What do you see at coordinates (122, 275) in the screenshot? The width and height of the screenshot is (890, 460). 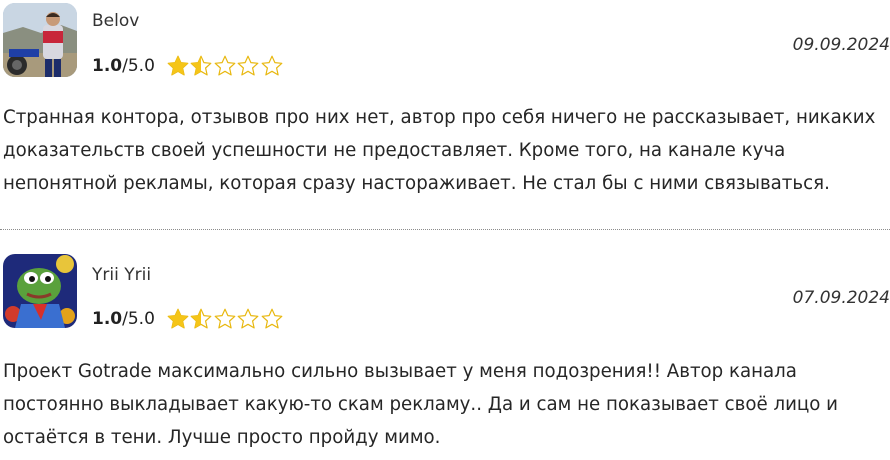 I see `author-name: Yrii Yrii` at bounding box center [122, 275].